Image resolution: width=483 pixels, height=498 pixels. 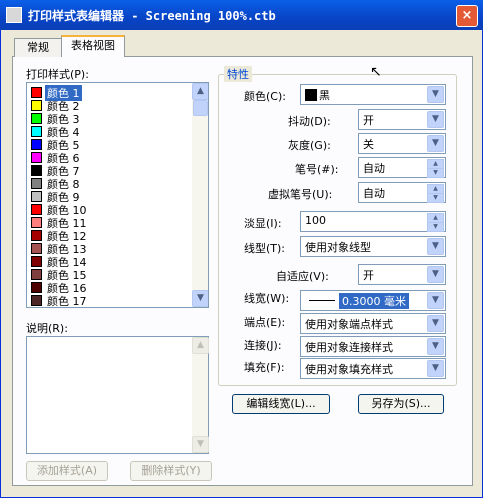 What do you see at coordinates (373, 94) in the screenshot?
I see `color-select: 黑 ▼` at bounding box center [373, 94].